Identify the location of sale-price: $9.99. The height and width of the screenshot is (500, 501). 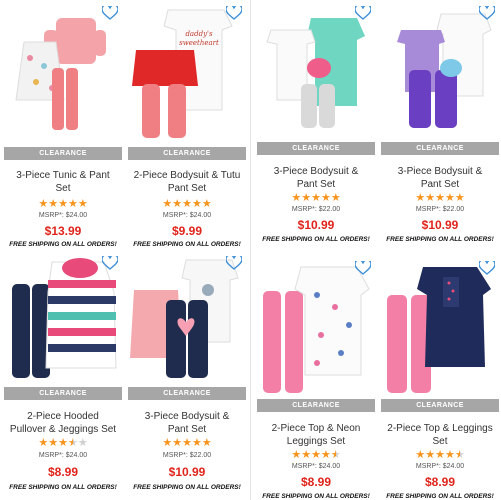
(187, 231).